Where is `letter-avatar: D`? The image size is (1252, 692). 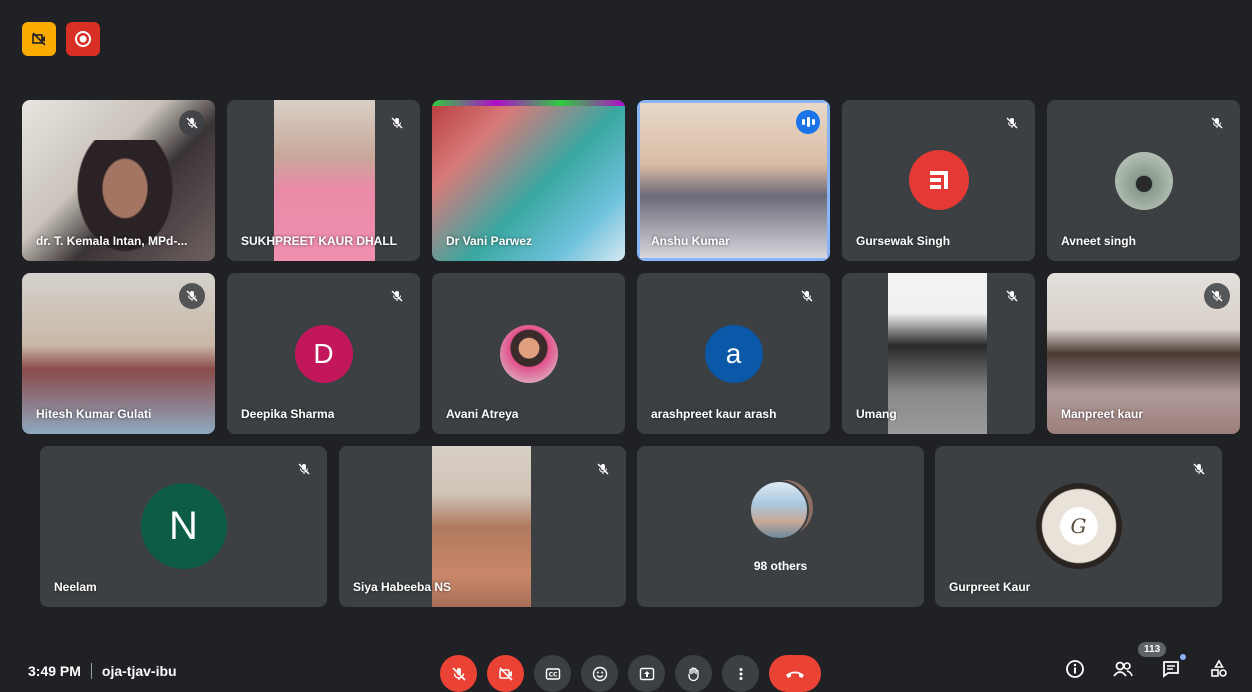 letter-avatar: D is located at coordinates (323, 354).